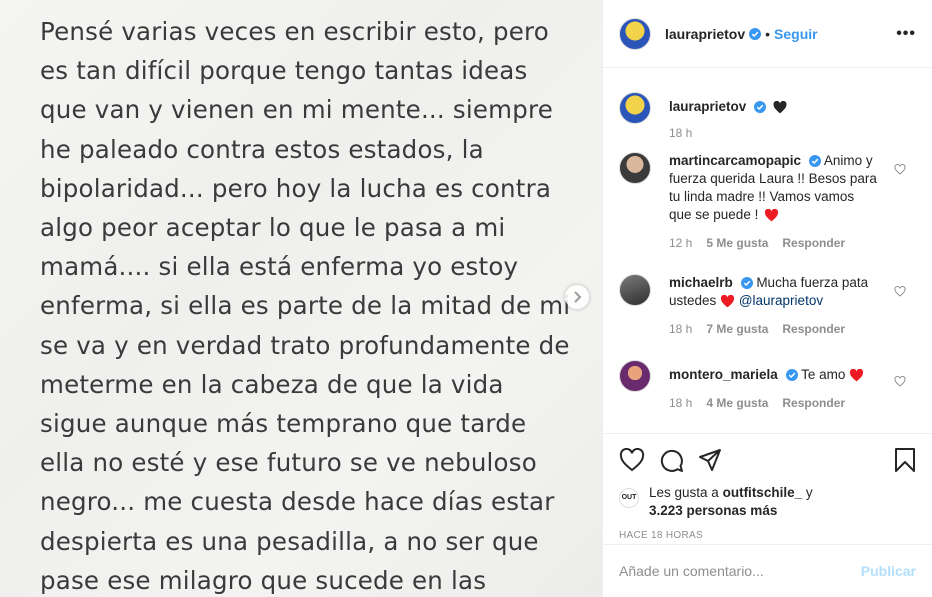 The width and height of the screenshot is (932, 597). What do you see at coordinates (763, 492) in the screenshot?
I see `liker-username: outfitschile_` at bounding box center [763, 492].